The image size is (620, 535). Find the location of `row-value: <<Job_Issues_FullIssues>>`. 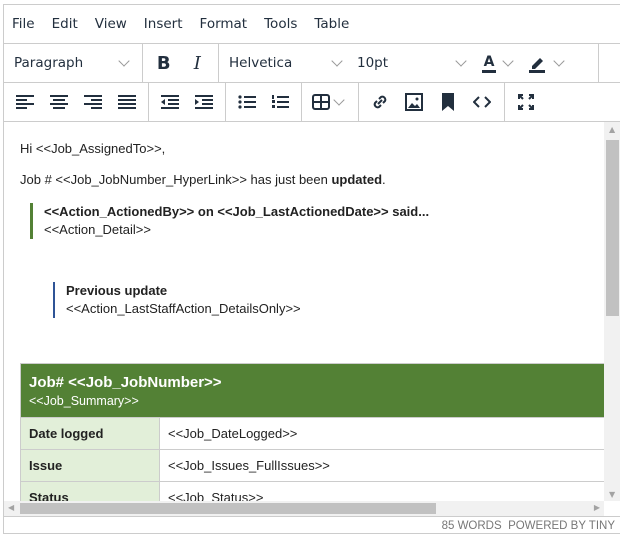

row-value: <<Job_Issues_FullIssues>> is located at coordinates (381, 465).